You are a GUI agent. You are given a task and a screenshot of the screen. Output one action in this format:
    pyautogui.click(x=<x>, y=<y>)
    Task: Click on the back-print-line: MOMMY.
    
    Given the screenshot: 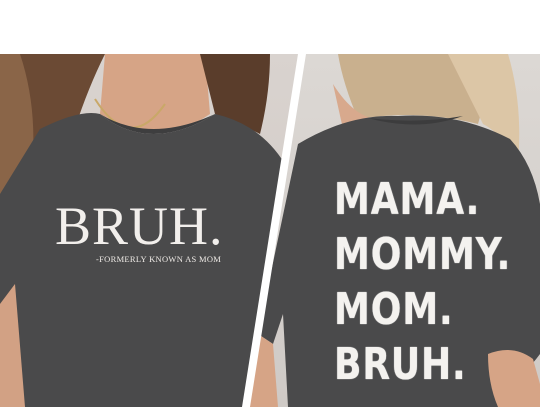 What is the action you would take?
    pyautogui.click(x=423, y=254)
    